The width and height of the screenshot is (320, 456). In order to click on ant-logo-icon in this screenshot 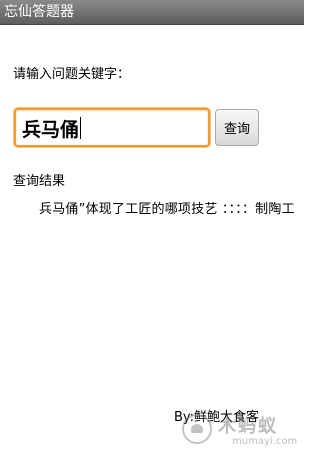, I will do `click(197, 429)`.